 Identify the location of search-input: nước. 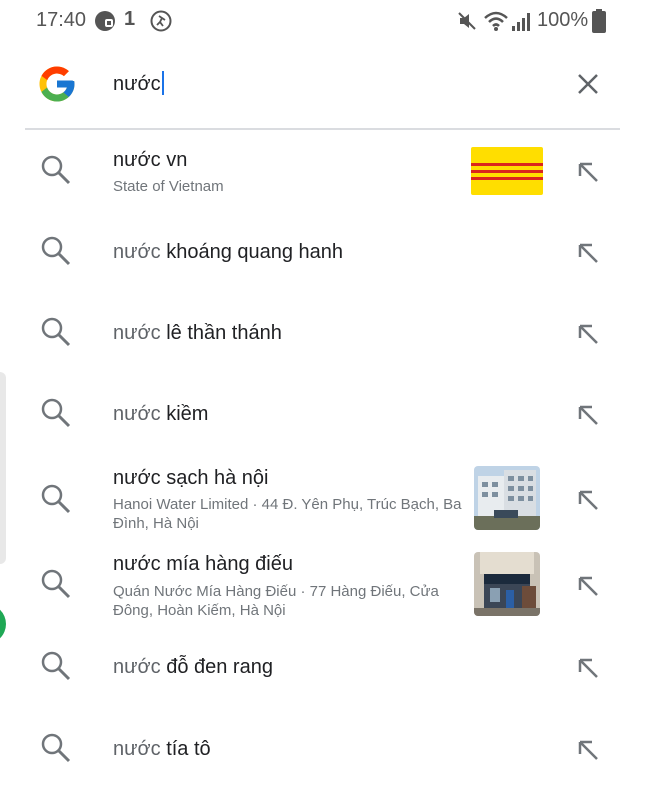
(138, 83).